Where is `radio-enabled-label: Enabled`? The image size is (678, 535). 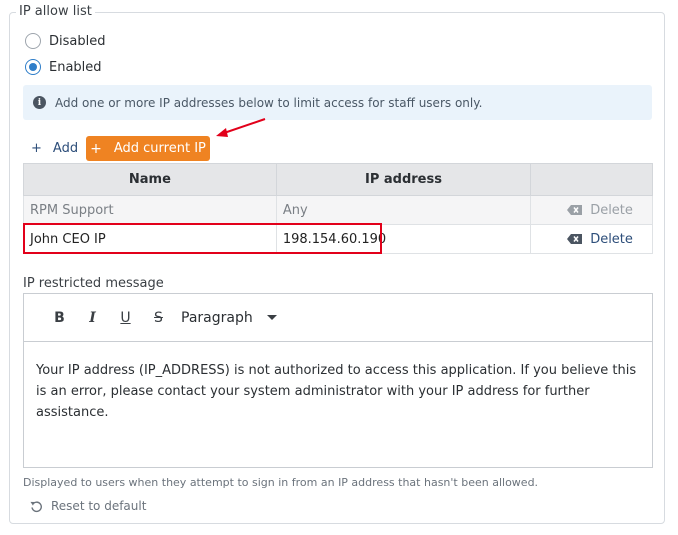
radio-enabled-label: Enabled is located at coordinates (75, 67).